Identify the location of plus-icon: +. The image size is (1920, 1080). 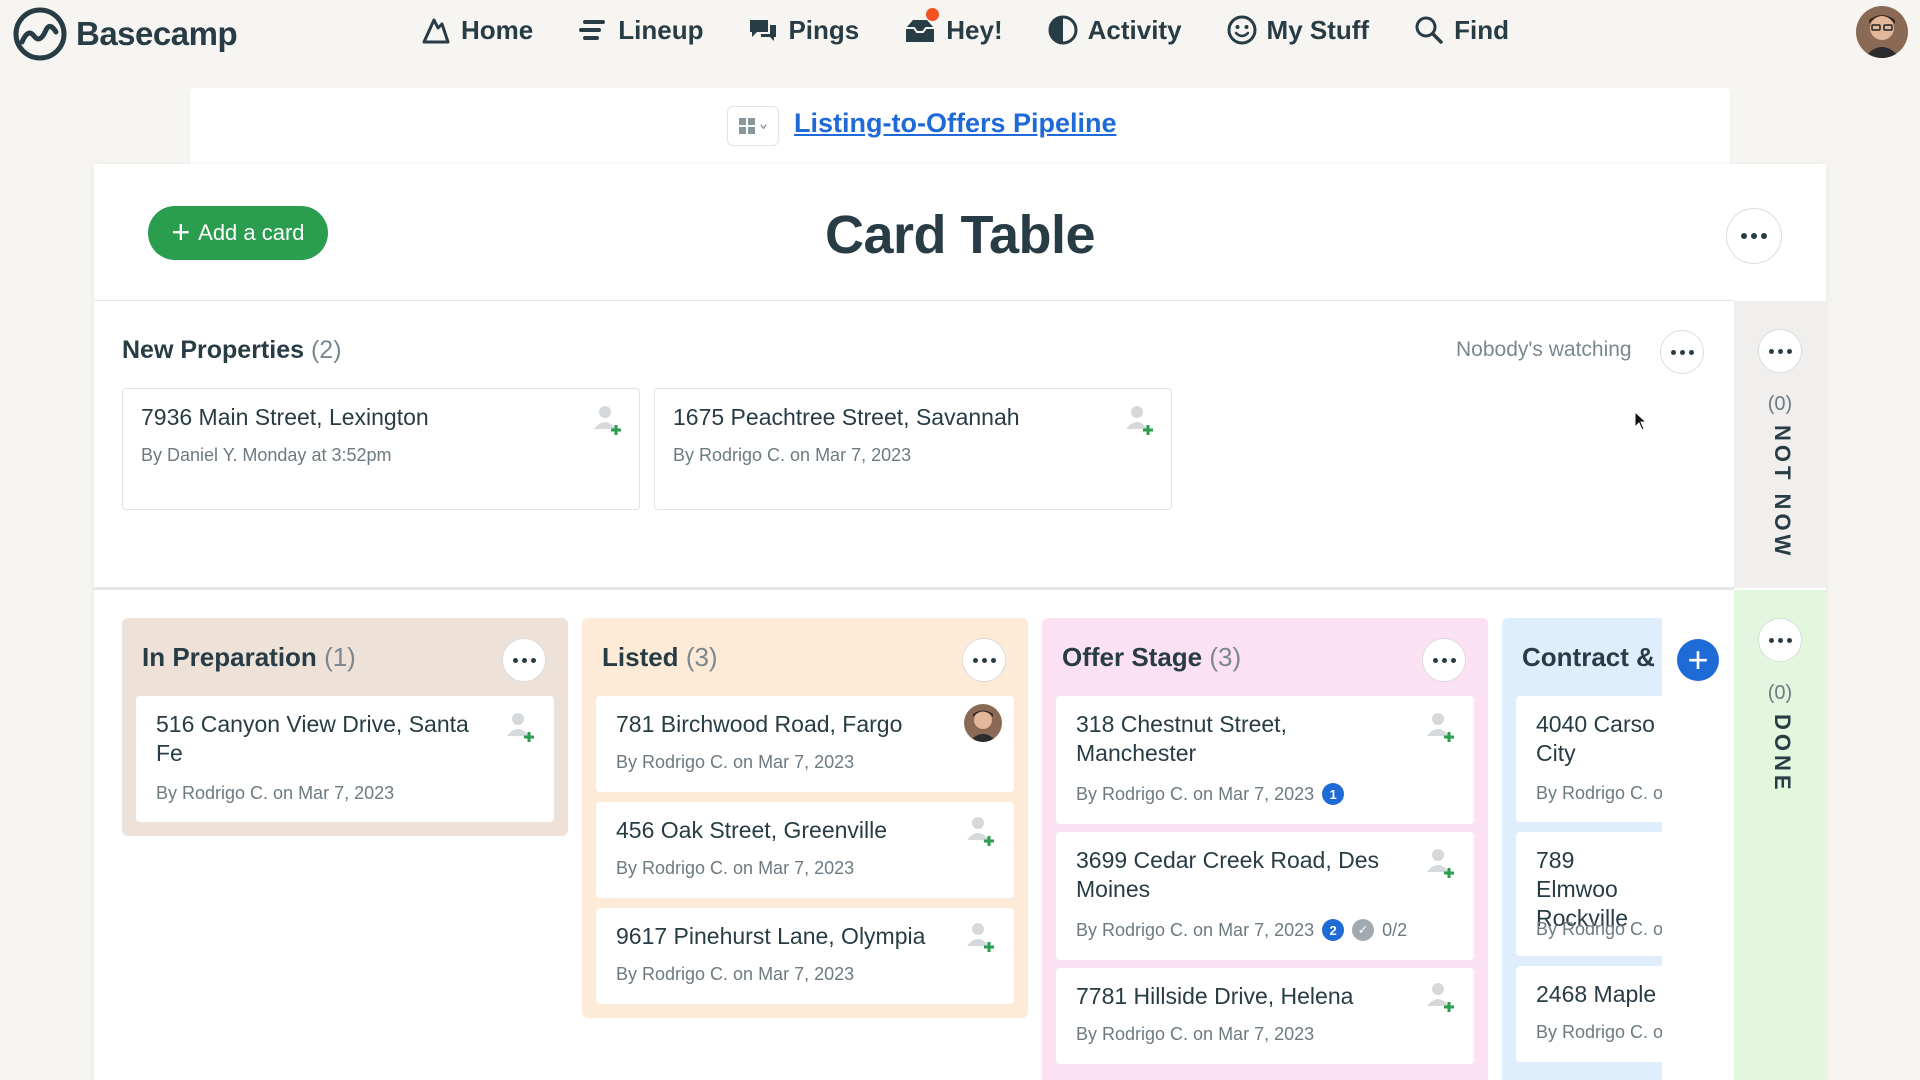
(181, 231).